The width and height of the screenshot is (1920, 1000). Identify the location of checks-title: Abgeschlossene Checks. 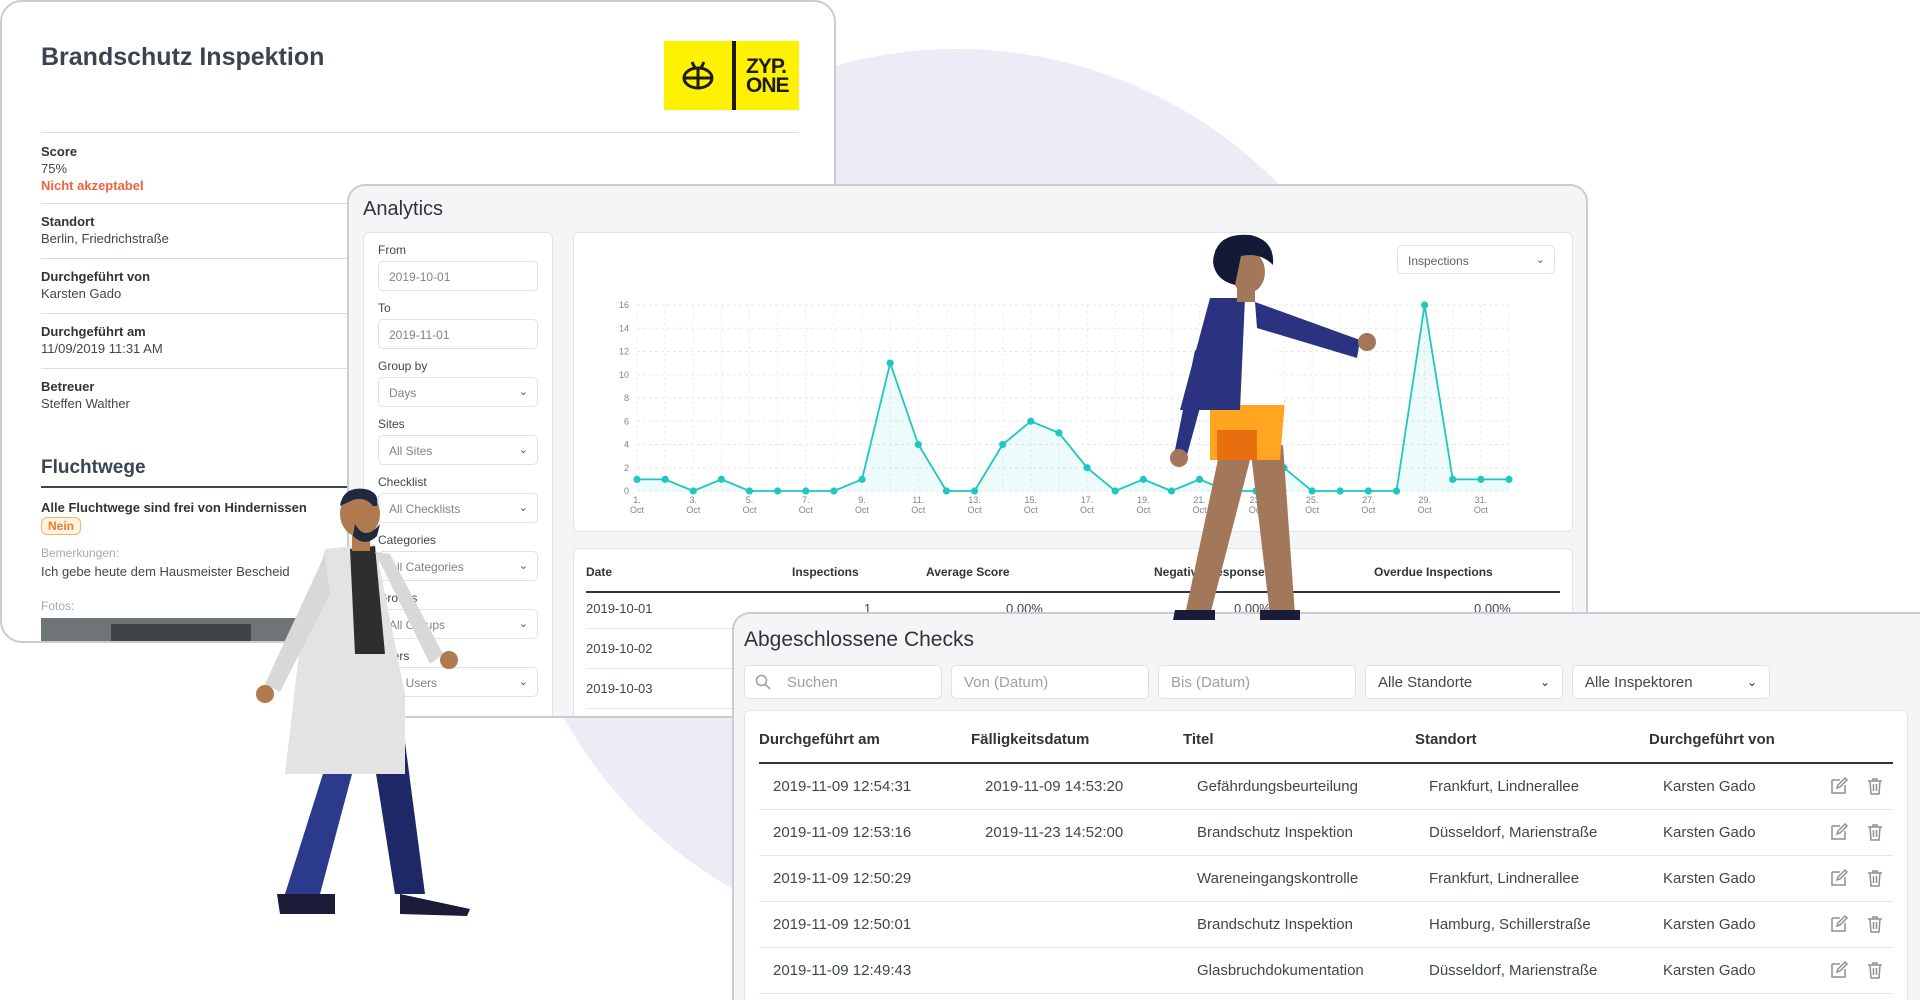
(859, 639).